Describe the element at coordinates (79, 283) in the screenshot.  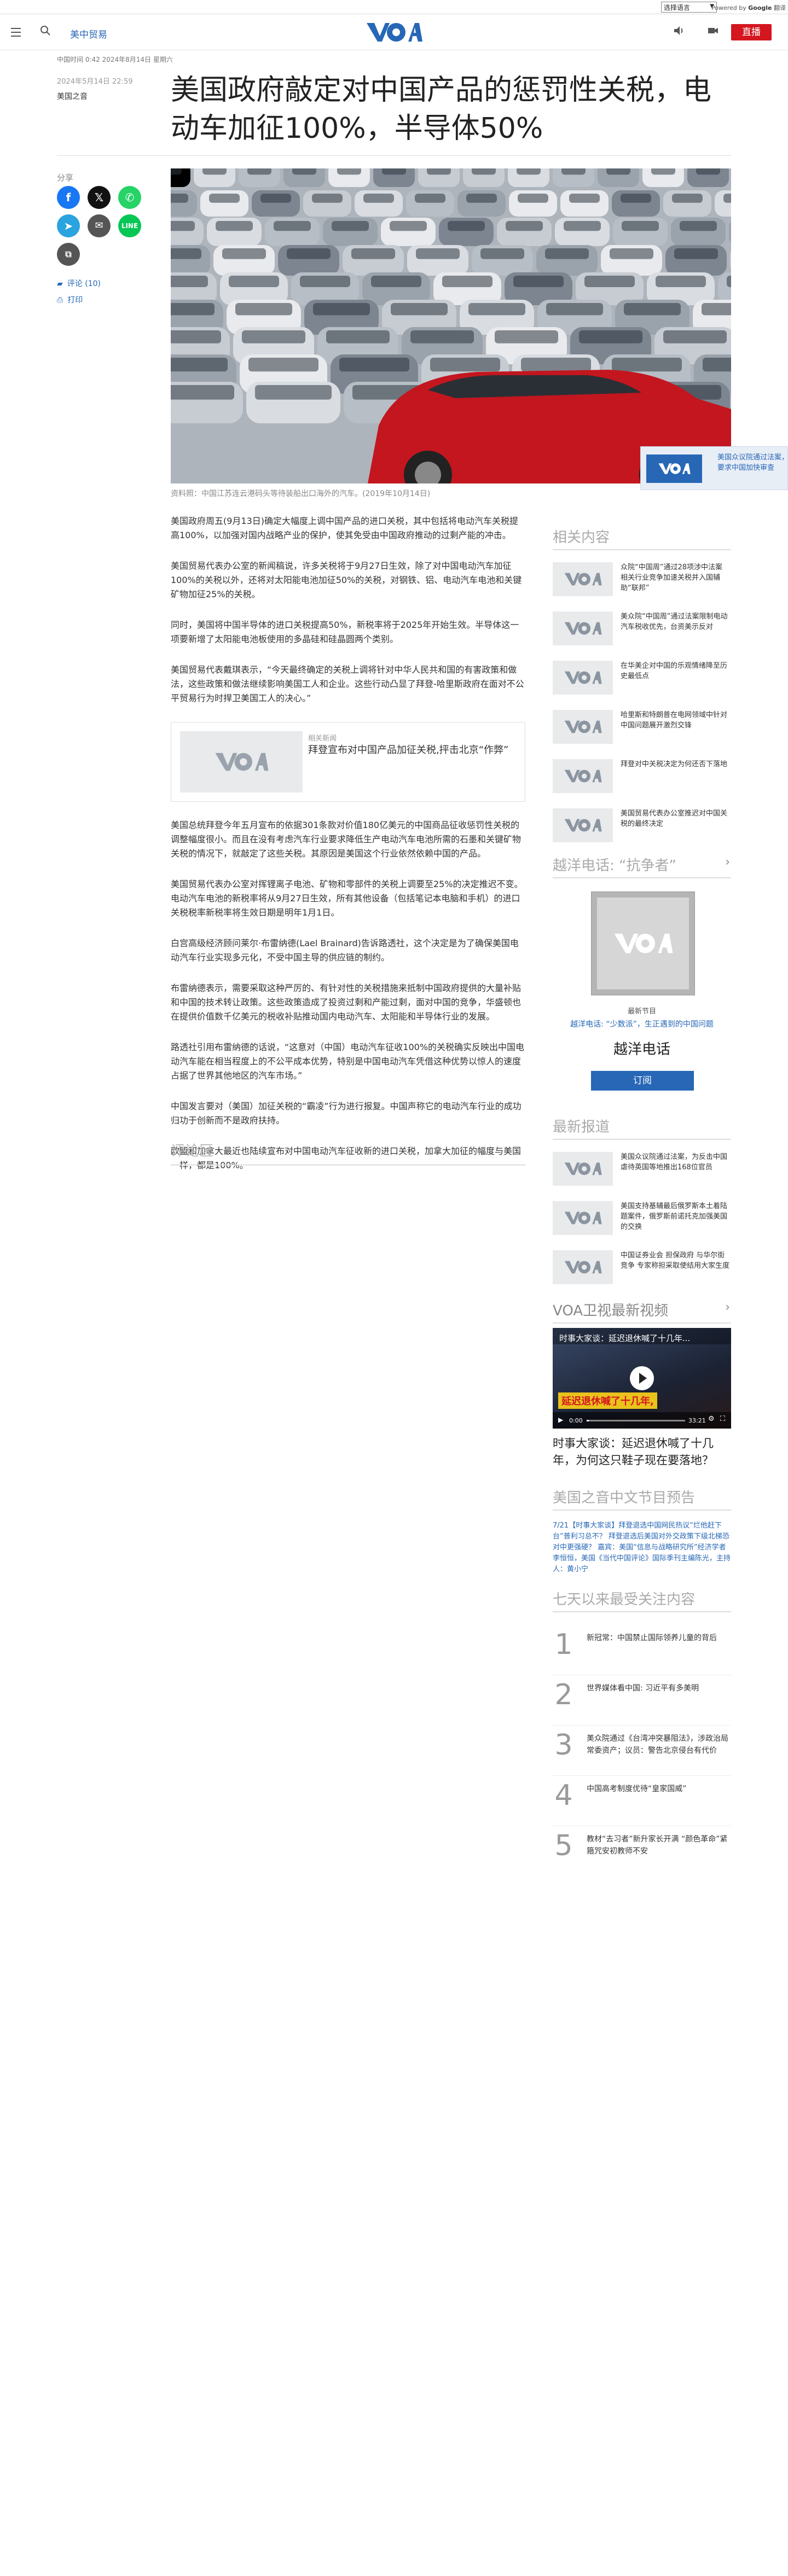
I see `comments-link: ▰ 评论 (10)` at that location.